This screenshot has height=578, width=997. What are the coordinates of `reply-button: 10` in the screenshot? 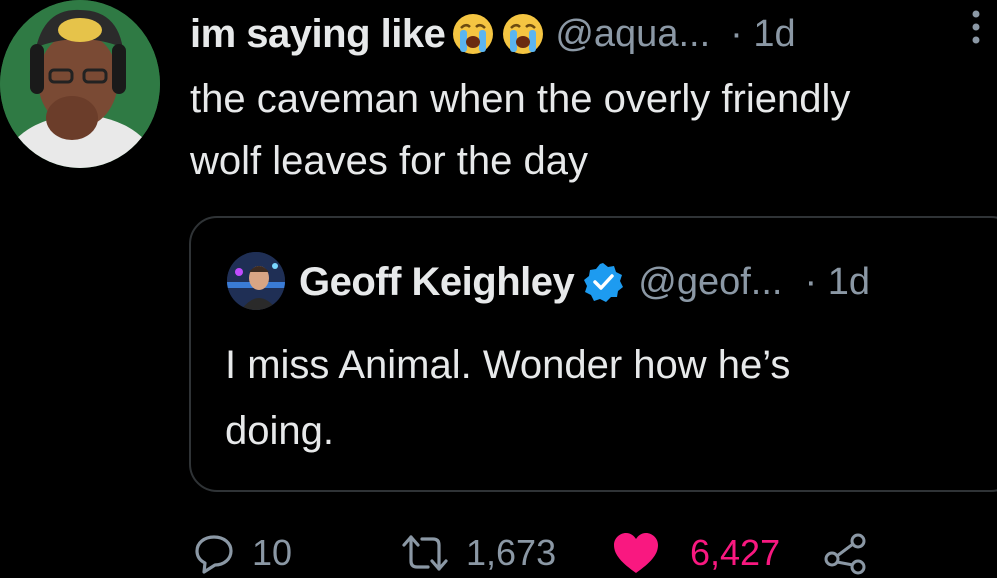 It's located at (242, 553).